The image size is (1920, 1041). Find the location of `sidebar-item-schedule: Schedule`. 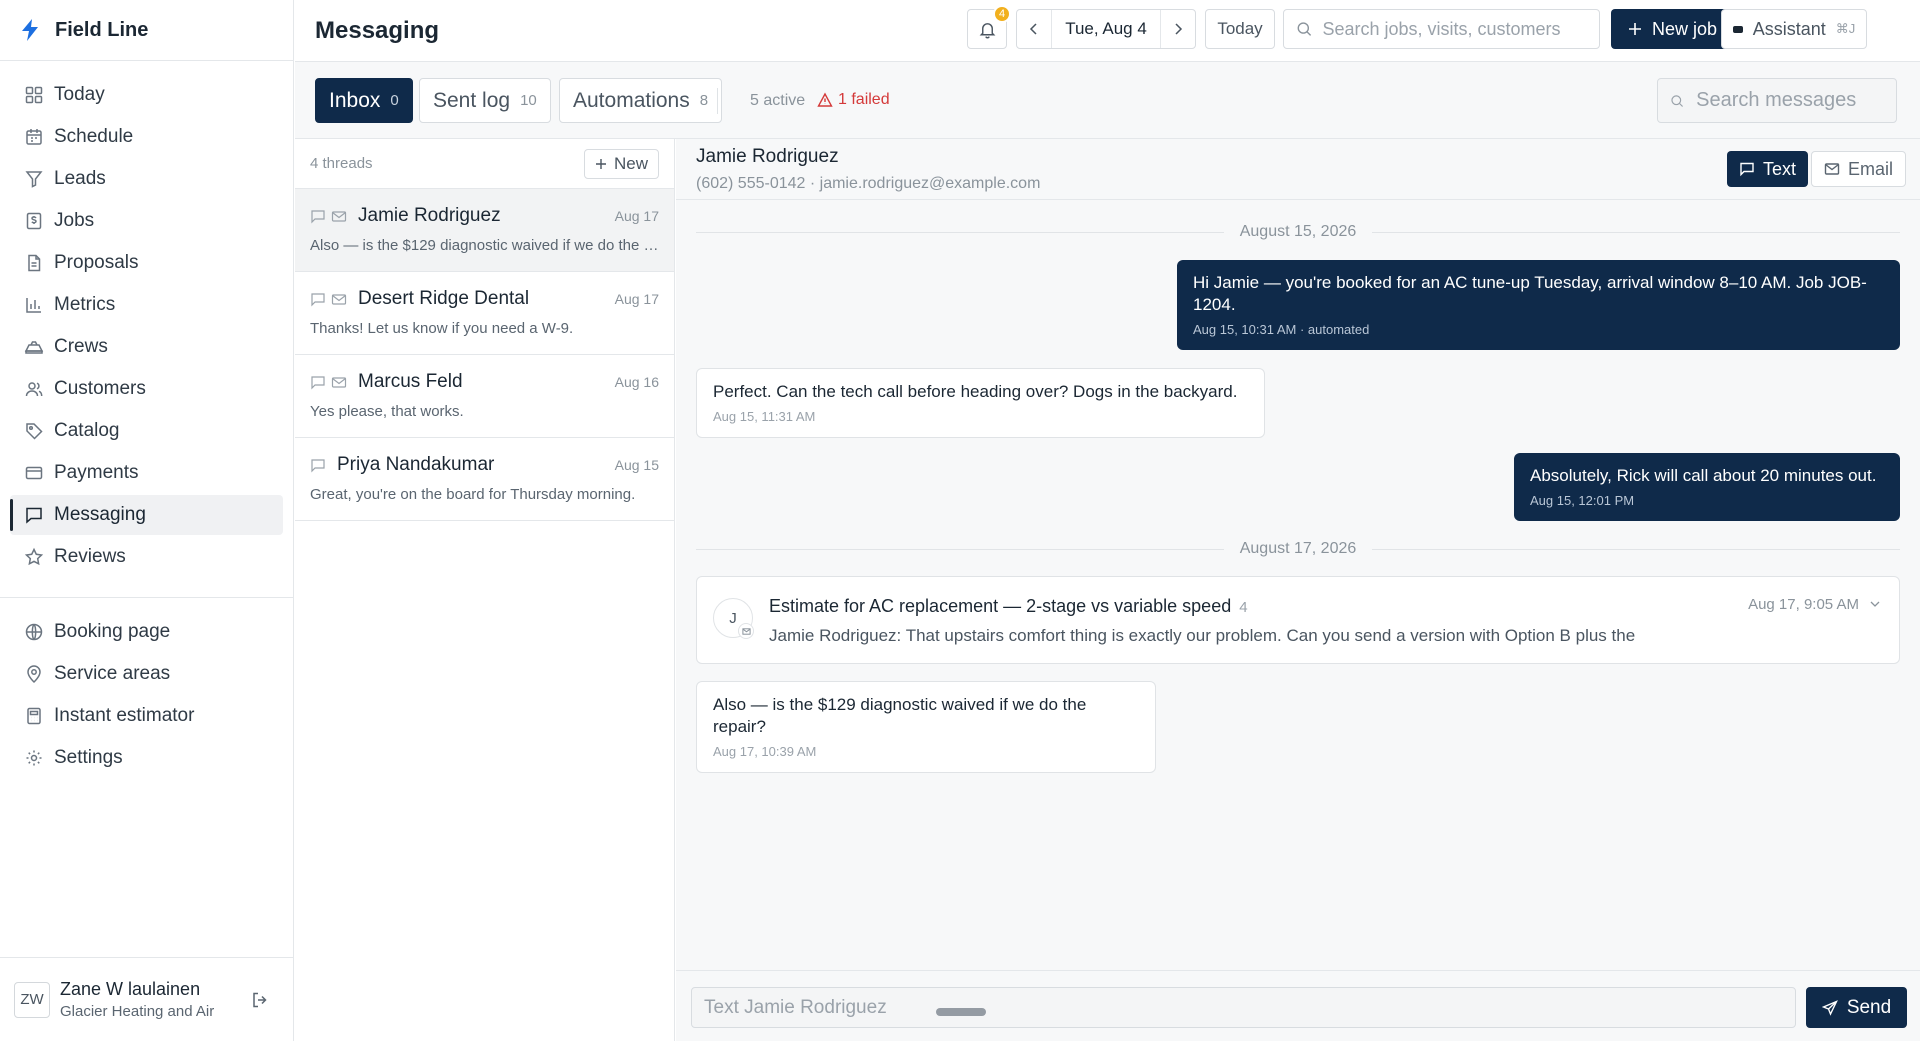

sidebar-item-schedule: Schedule is located at coordinates (146, 137).